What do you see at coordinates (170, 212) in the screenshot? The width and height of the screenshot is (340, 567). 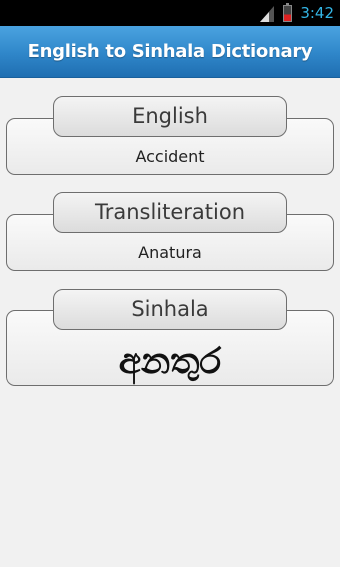 I see `transliteration-panel-header: Transliteration` at bounding box center [170, 212].